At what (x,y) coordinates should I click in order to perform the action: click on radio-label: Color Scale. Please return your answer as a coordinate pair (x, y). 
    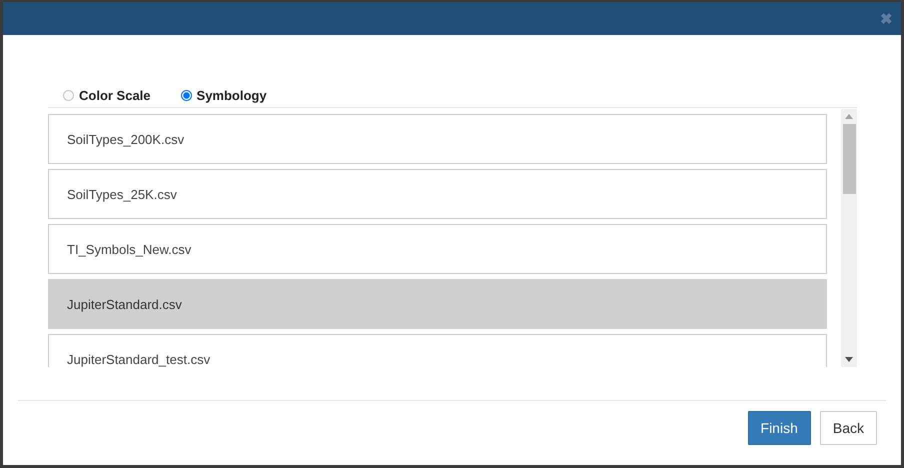
    Looking at the image, I should click on (115, 95).